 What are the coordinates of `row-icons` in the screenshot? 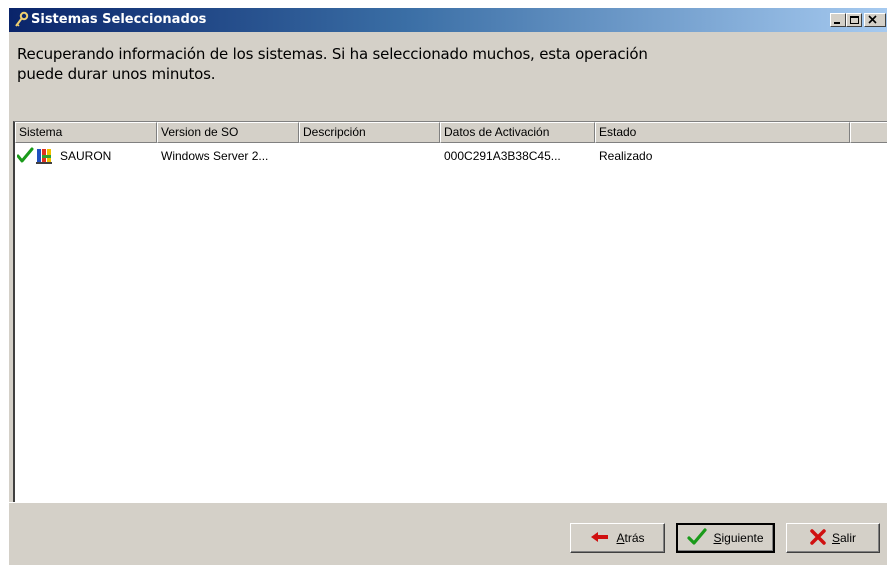 It's located at (38, 158).